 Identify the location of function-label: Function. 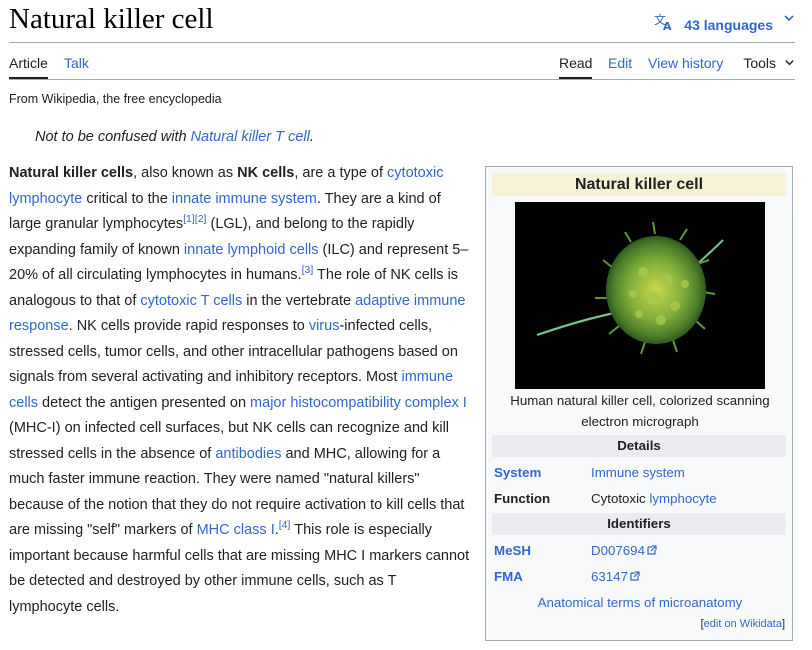
(522, 498).